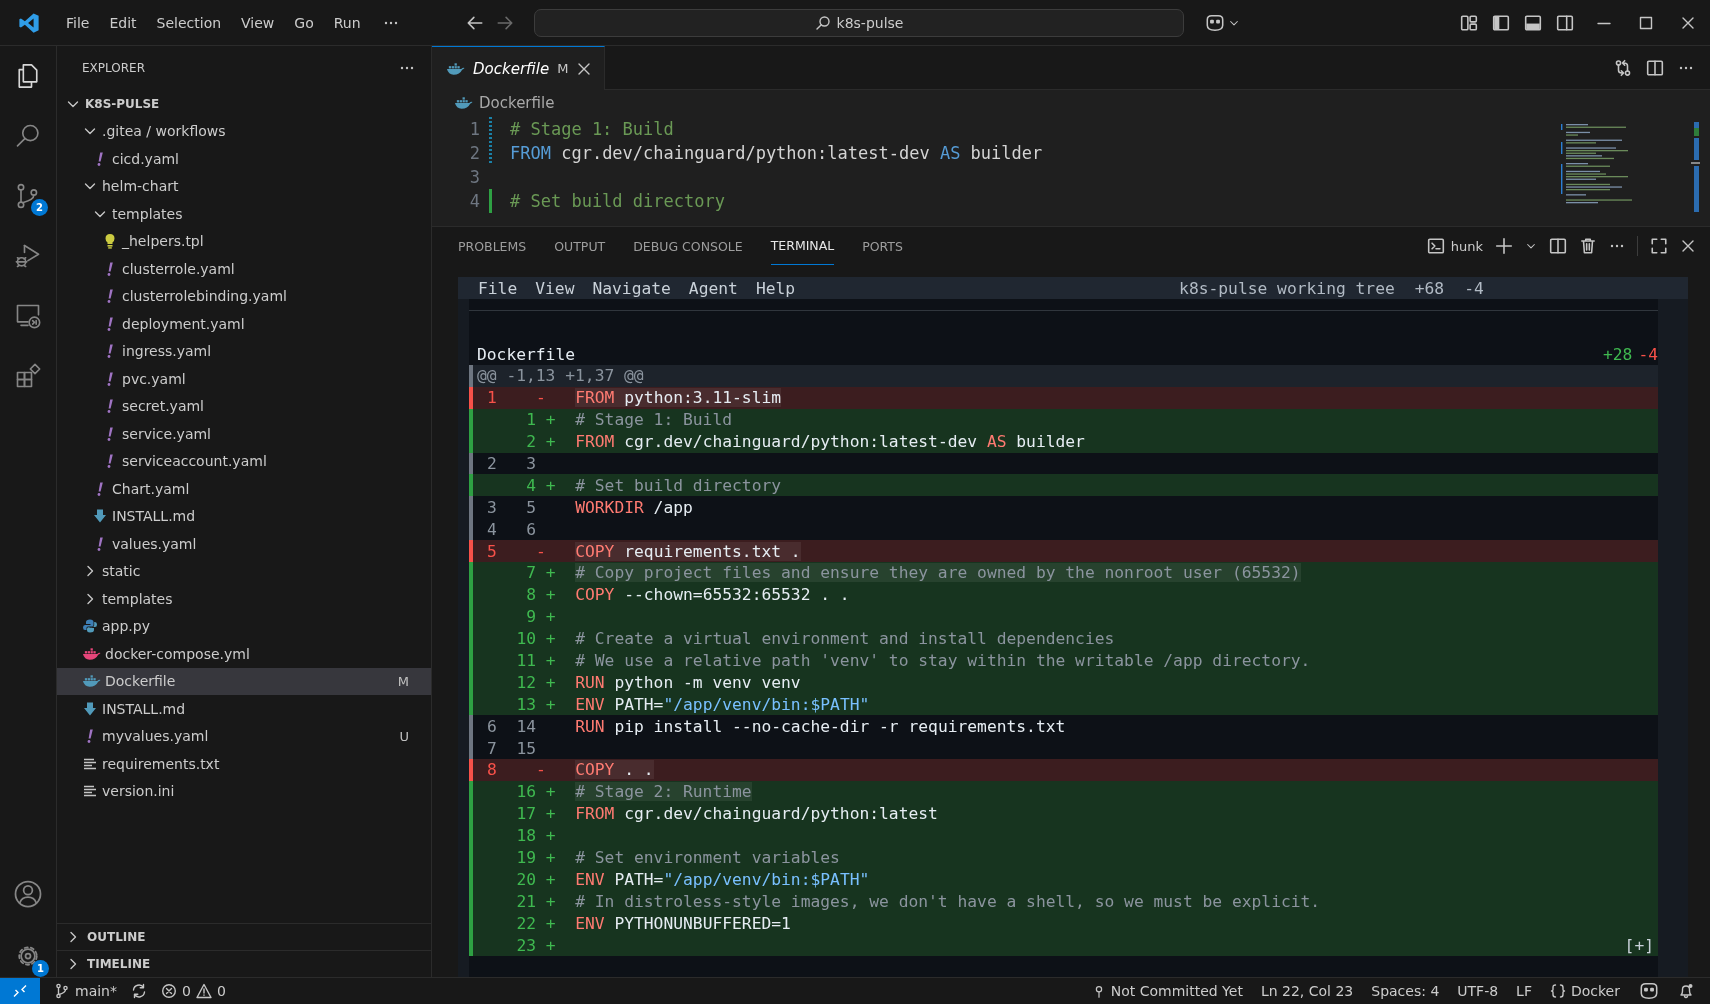 The image size is (1710, 1004). What do you see at coordinates (1688, 246) in the screenshot?
I see `close-icon` at bounding box center [1688, 246].